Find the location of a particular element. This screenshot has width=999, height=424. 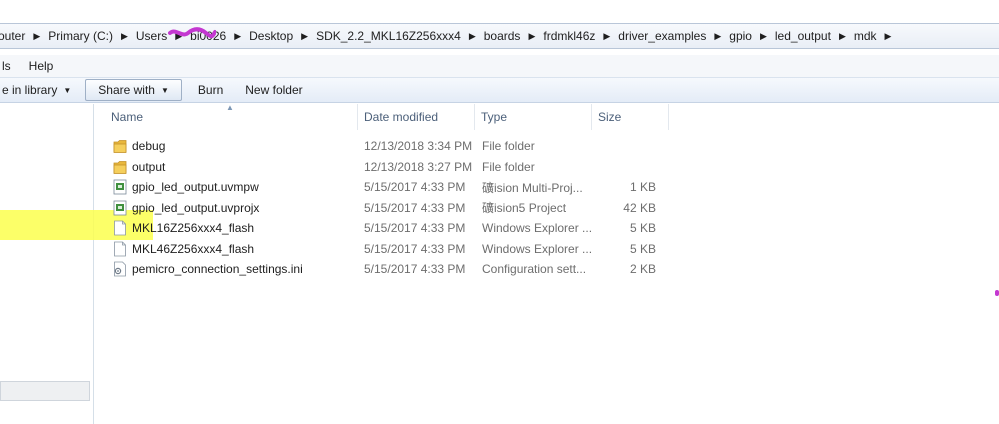

file-name-cell: gpio_led_output.uvmpw is located at coordinates (226, 187).